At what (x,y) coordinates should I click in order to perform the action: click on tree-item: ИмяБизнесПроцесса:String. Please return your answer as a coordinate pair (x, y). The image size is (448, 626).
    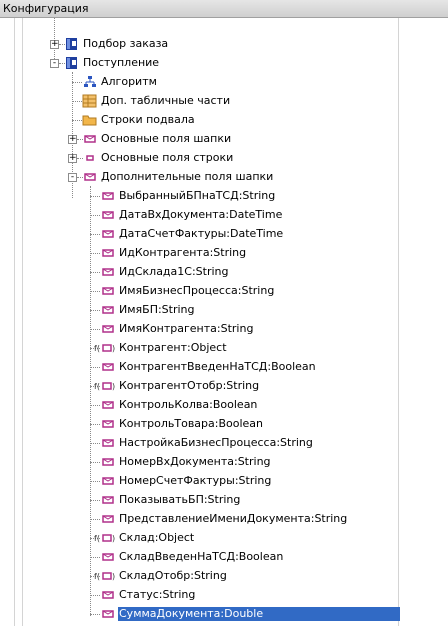
    Looking at the image, I should click on (224, 291).